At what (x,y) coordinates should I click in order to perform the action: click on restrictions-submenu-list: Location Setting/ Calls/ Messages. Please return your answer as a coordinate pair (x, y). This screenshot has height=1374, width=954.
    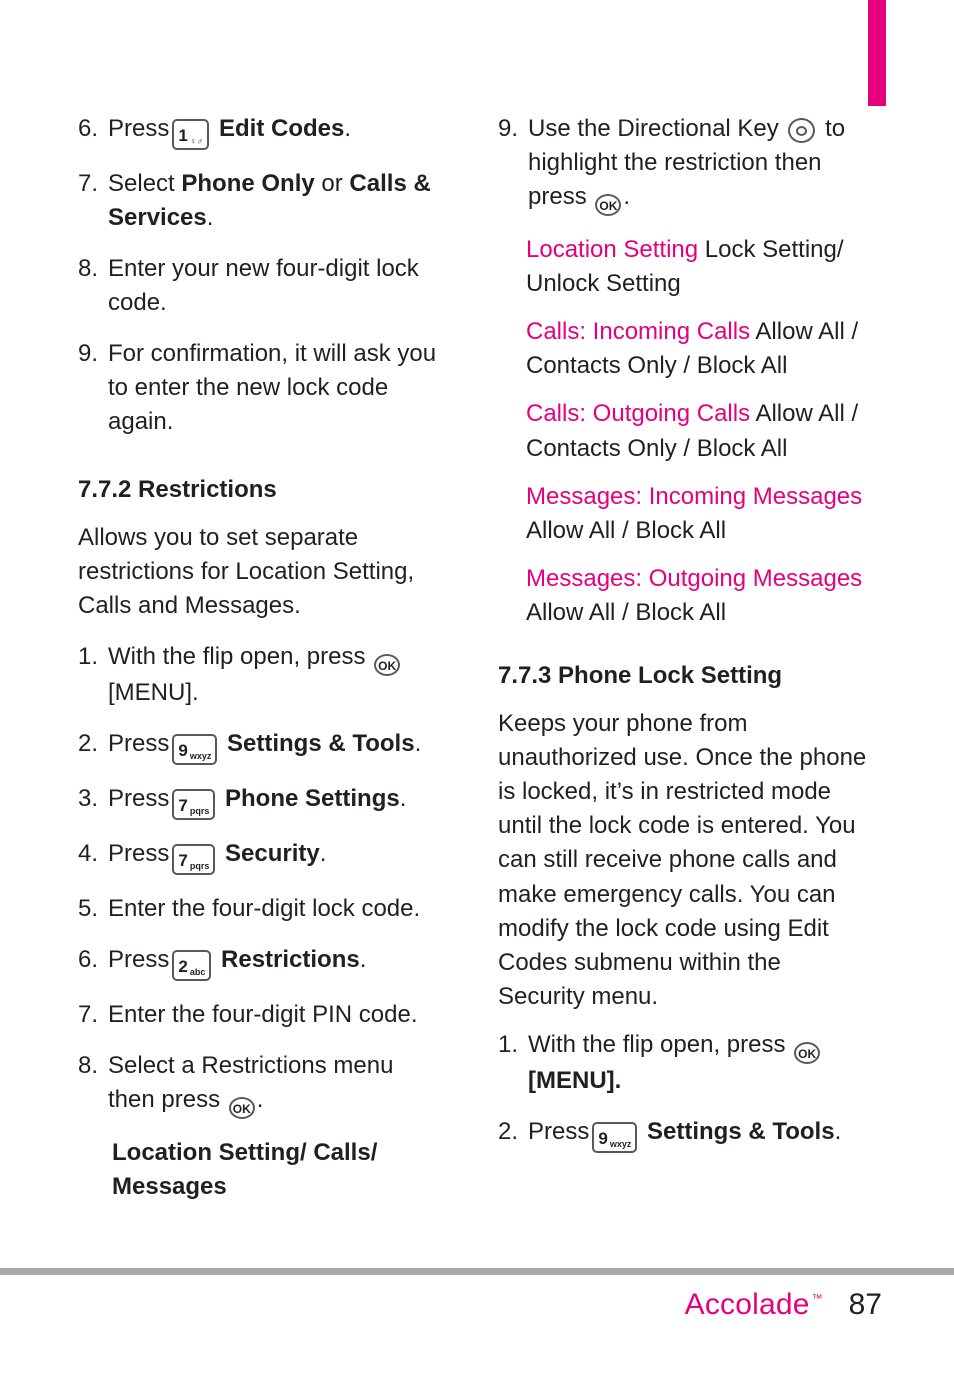
    Looking at the image, I should click on (245, 1170).